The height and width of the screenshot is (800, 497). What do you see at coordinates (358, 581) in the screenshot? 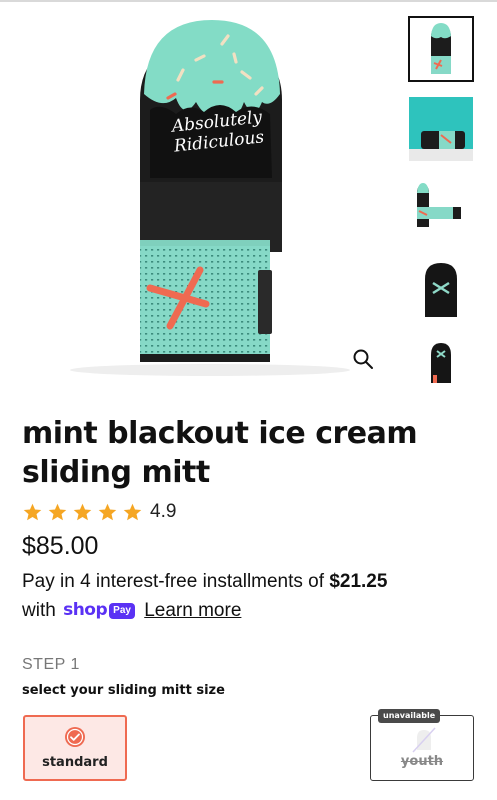
I see `installment-amount: $21.25` at bounding box center [358, 581].